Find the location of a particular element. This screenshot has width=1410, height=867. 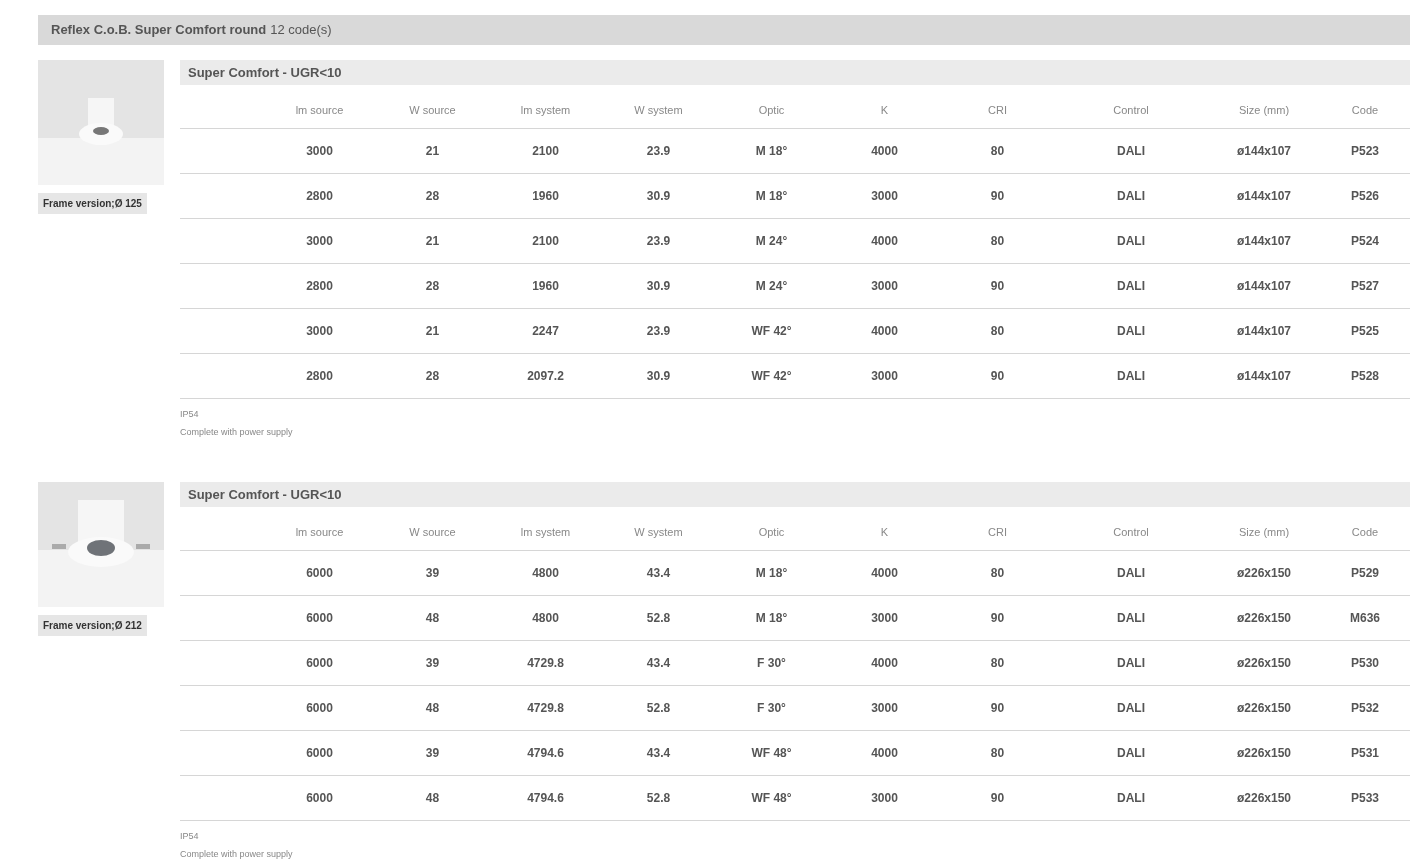

table-cell-text: P531 is located at coordinates (1365, 753).